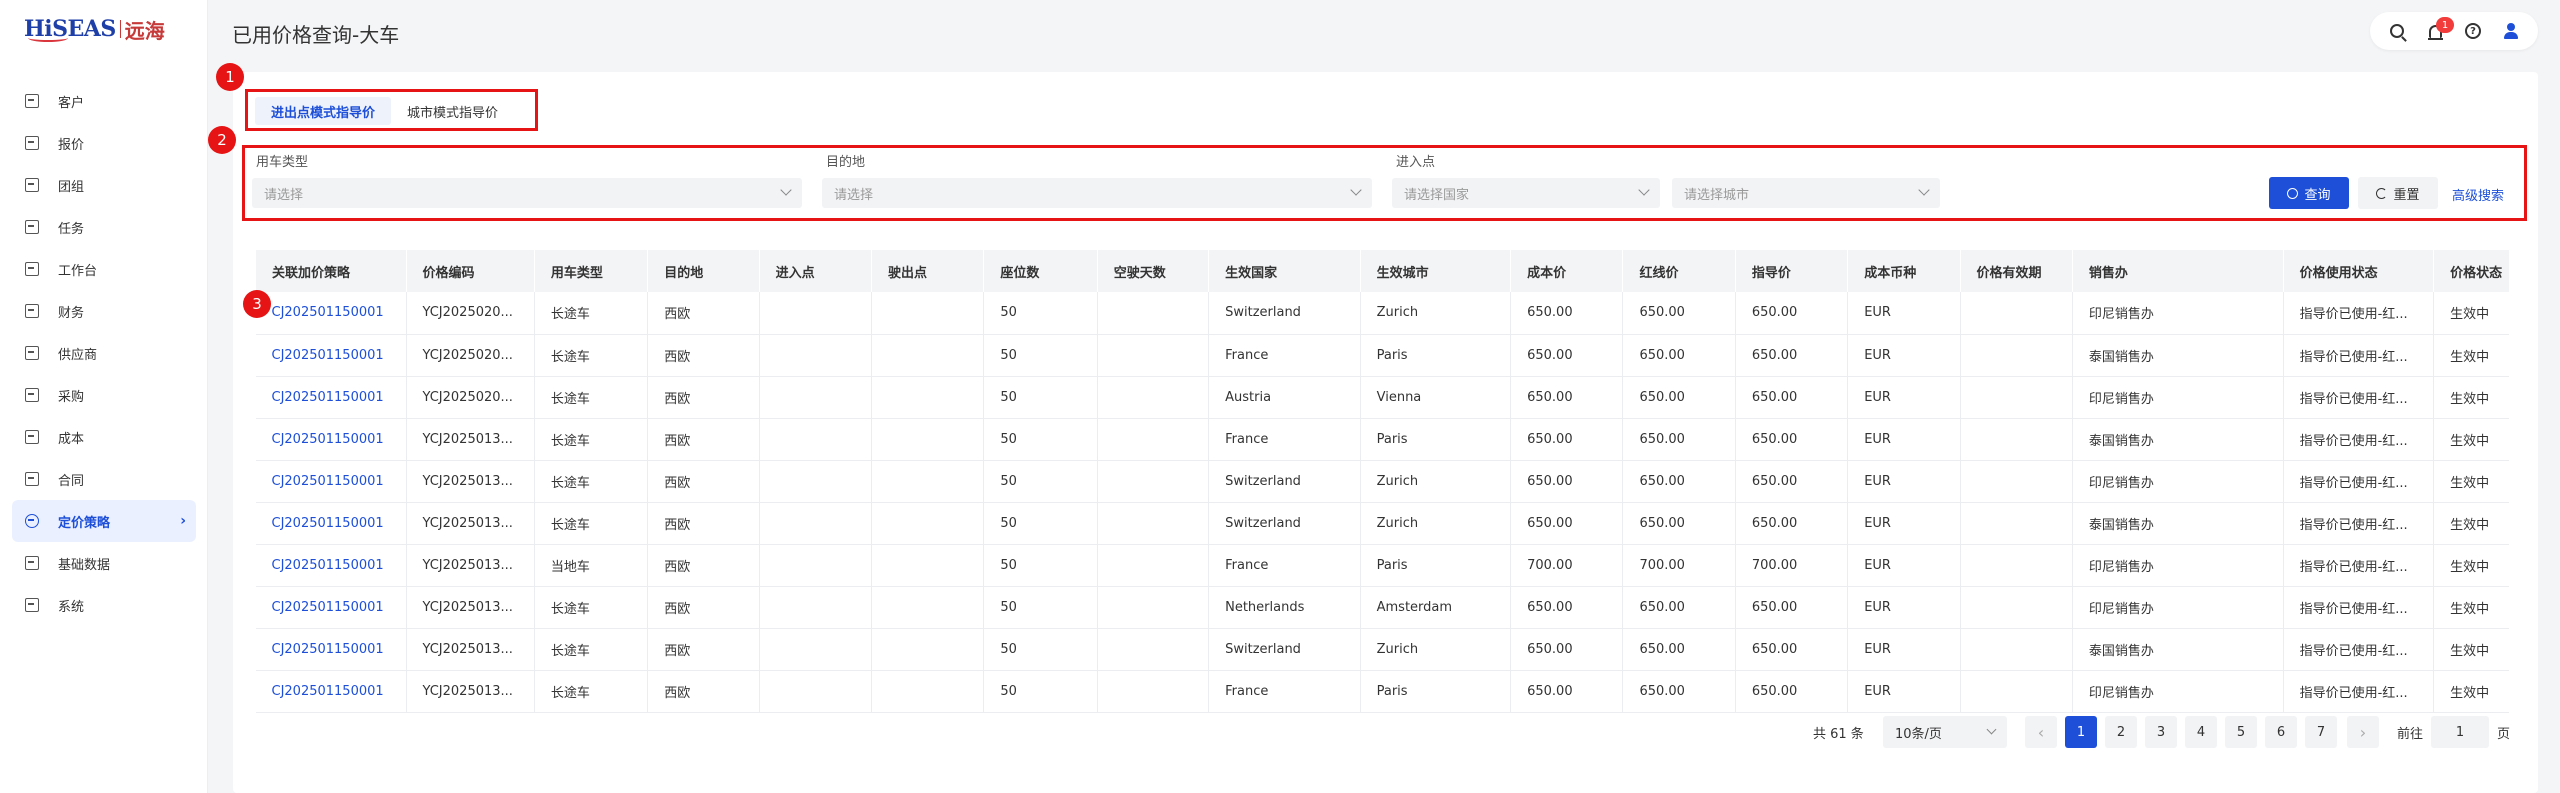  I want to click on page-button: 6, so click(2281, 732).